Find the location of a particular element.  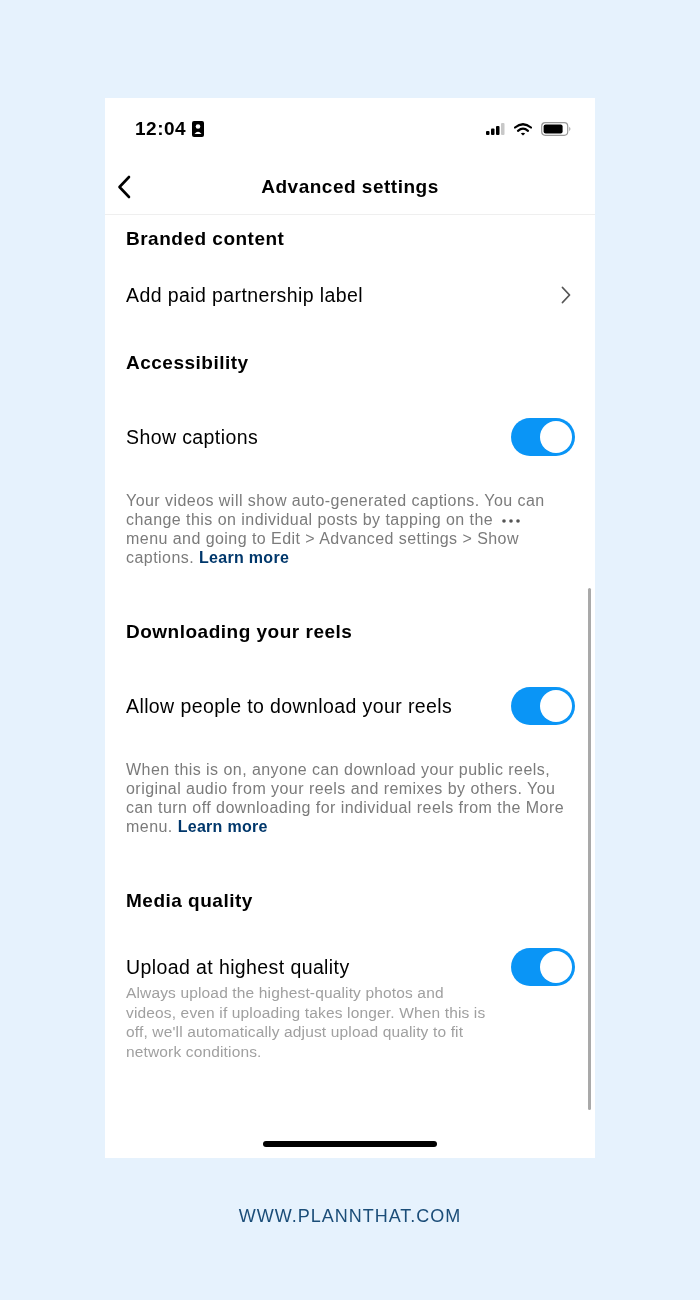

signal-icon is located at coordinates (495, 129).